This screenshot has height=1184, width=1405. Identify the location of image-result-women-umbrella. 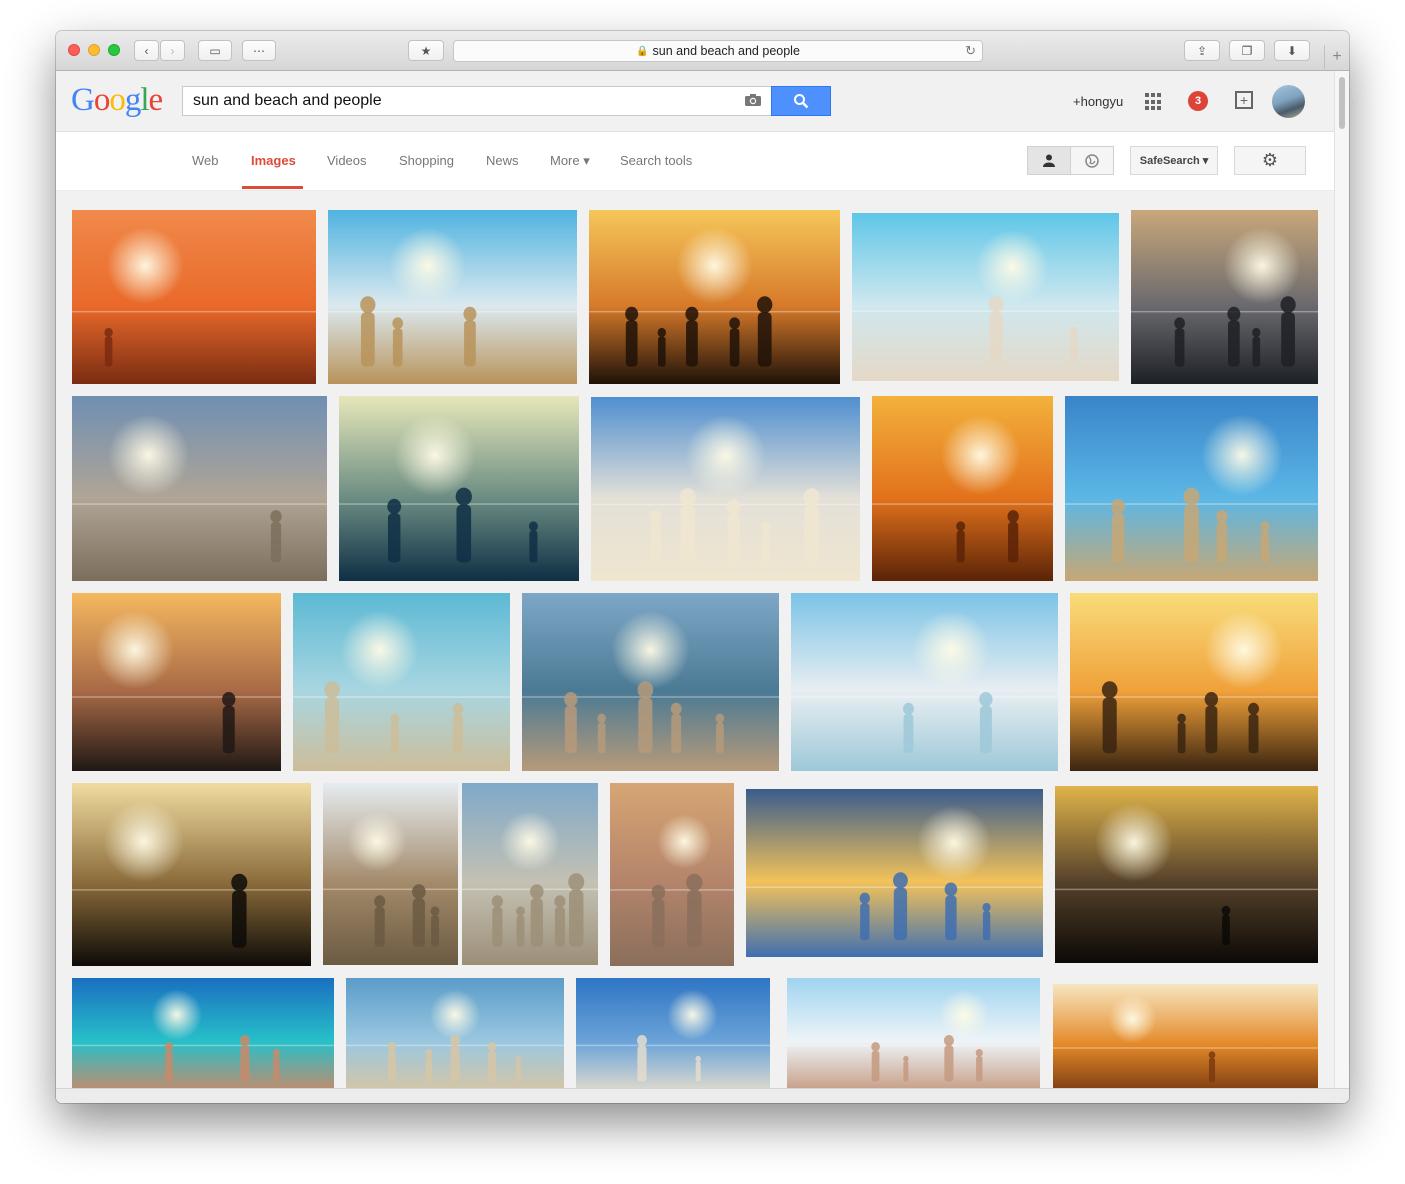
(924, 682).